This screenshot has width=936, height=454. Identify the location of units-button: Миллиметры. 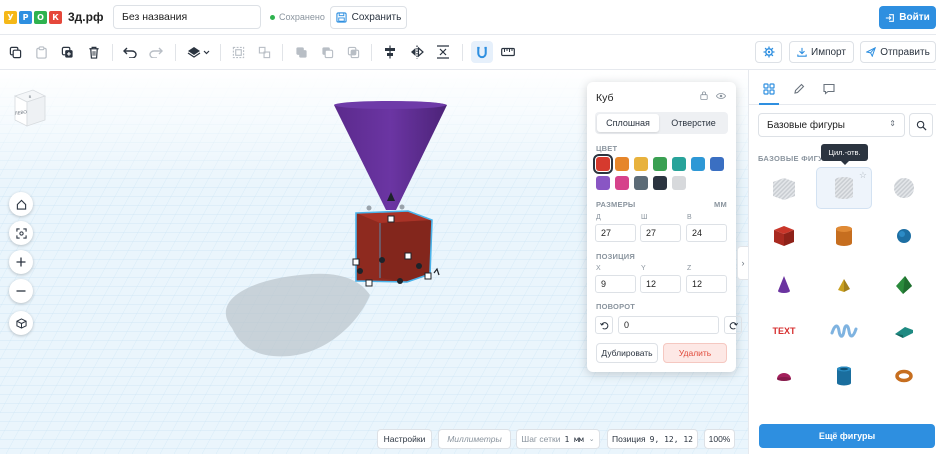
(474, 439).